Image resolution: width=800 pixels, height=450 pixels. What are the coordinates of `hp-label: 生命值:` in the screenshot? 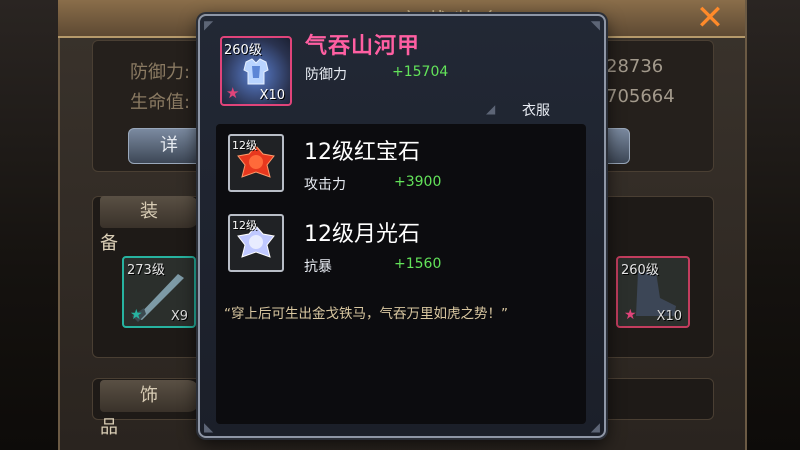 It's located at (160, 102).